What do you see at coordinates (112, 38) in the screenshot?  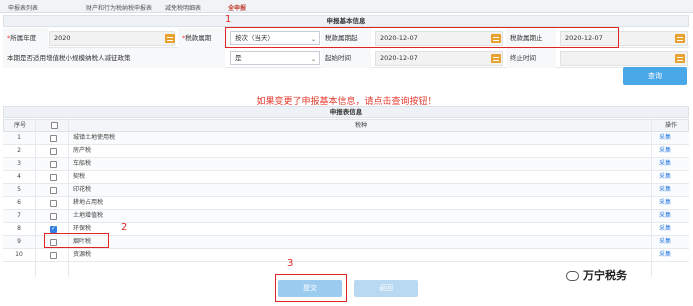 I see `year-field: 2020` at bounding box center [112, 38].